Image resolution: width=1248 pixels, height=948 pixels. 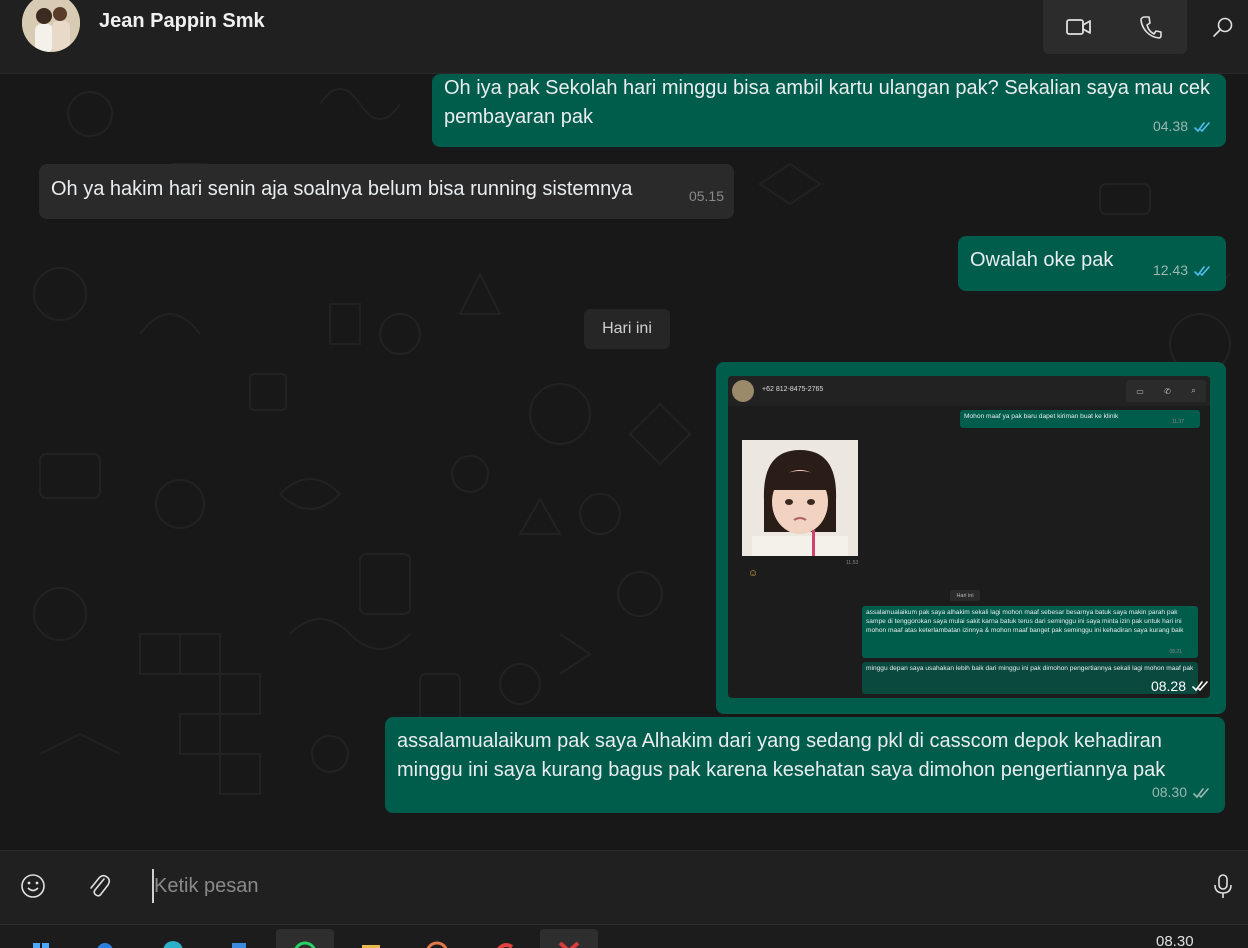 I want to click on taskbar-app-explorer, so click(x=371, y=938).